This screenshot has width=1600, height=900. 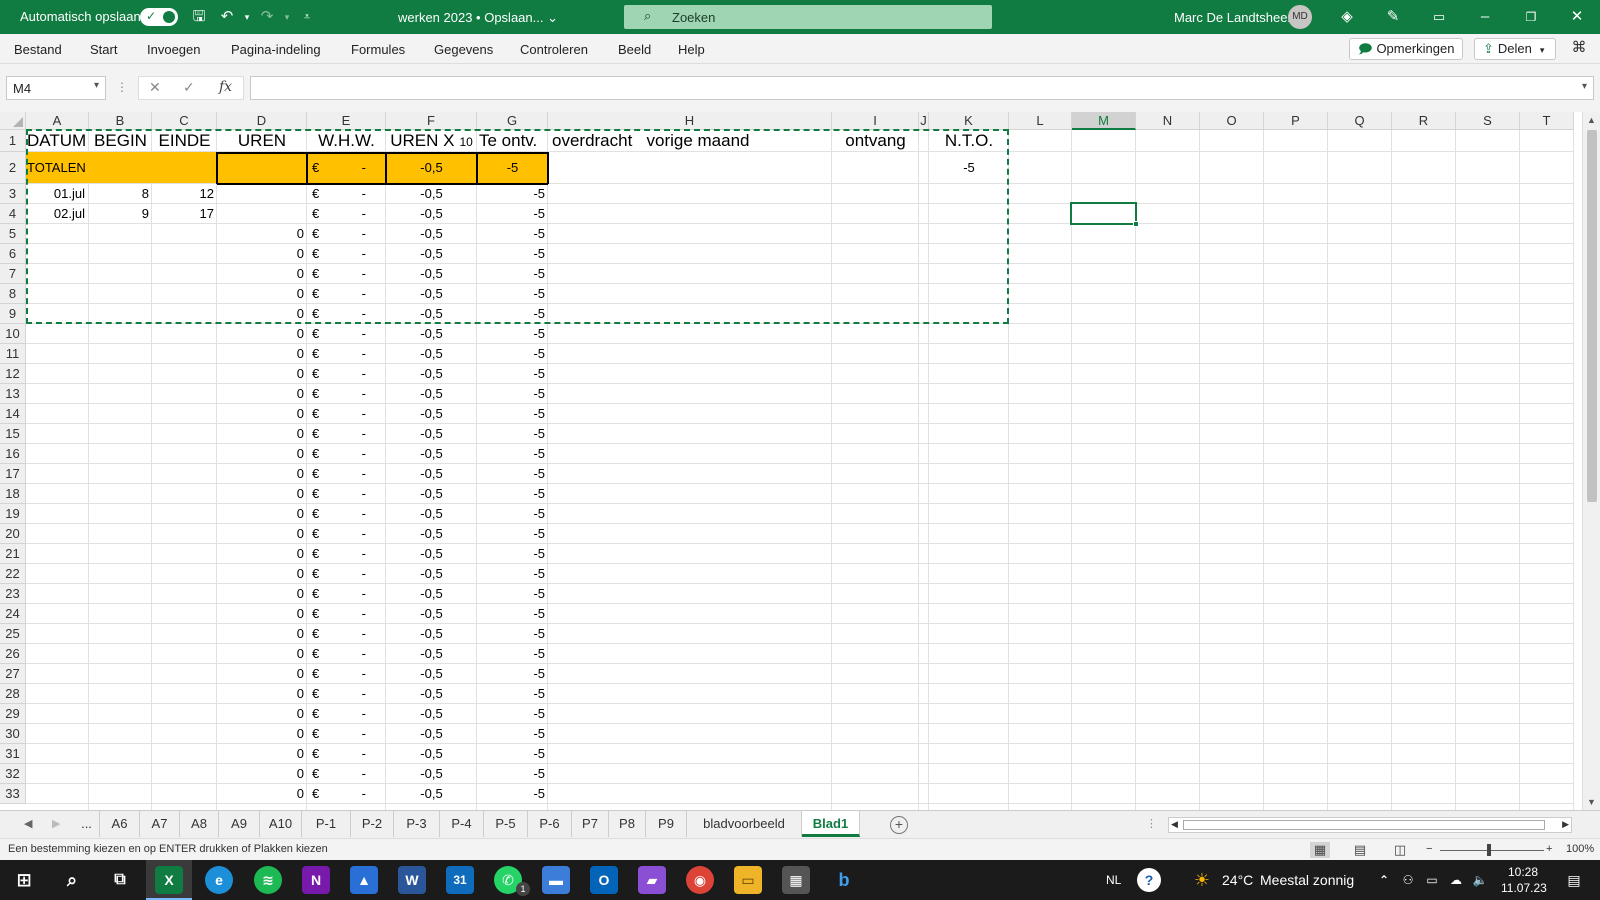 I want to click on row-header-27: 27, so click(x=13, y=674).